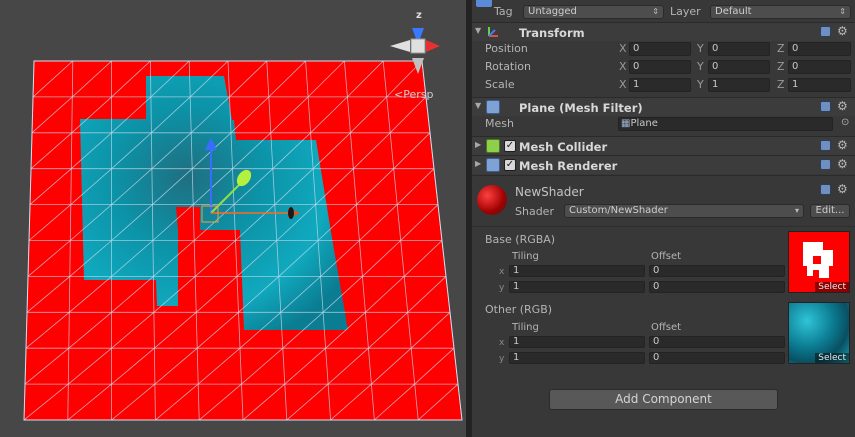 The image size is (855, 437). Describe the element at coordinates (503, 11) in the screenshot. I see `tag-label: Tag` at that location.